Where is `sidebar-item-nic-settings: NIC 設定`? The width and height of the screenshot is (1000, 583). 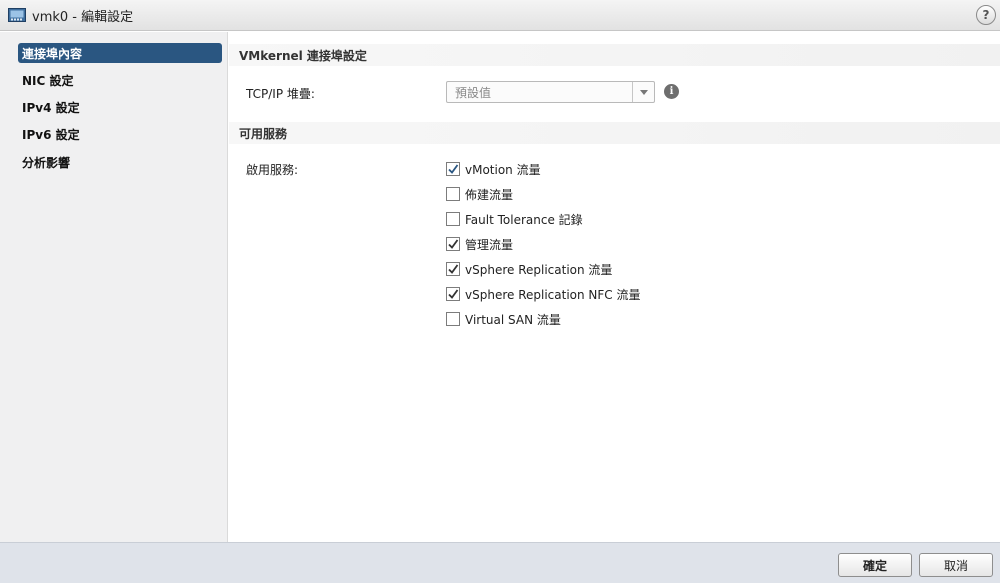
sidebar-item-nic-settings: NIC 設定 is located at coordinates (120, 80).